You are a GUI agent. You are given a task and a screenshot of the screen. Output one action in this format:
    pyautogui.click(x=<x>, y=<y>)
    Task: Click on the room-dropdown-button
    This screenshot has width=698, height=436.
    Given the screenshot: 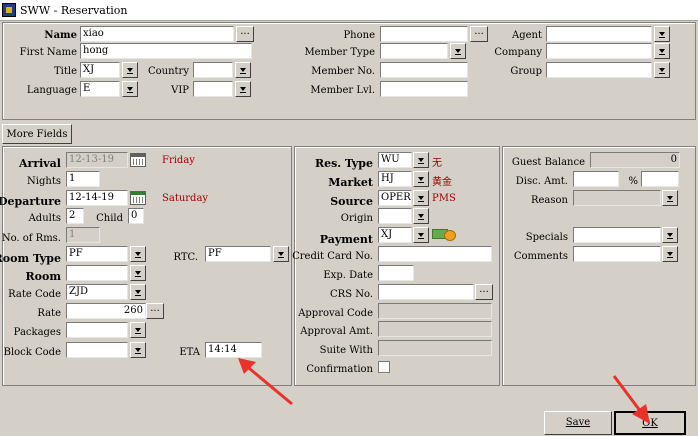 What is the action you would take?
    pyautogui.click(x=138, y=273)
    